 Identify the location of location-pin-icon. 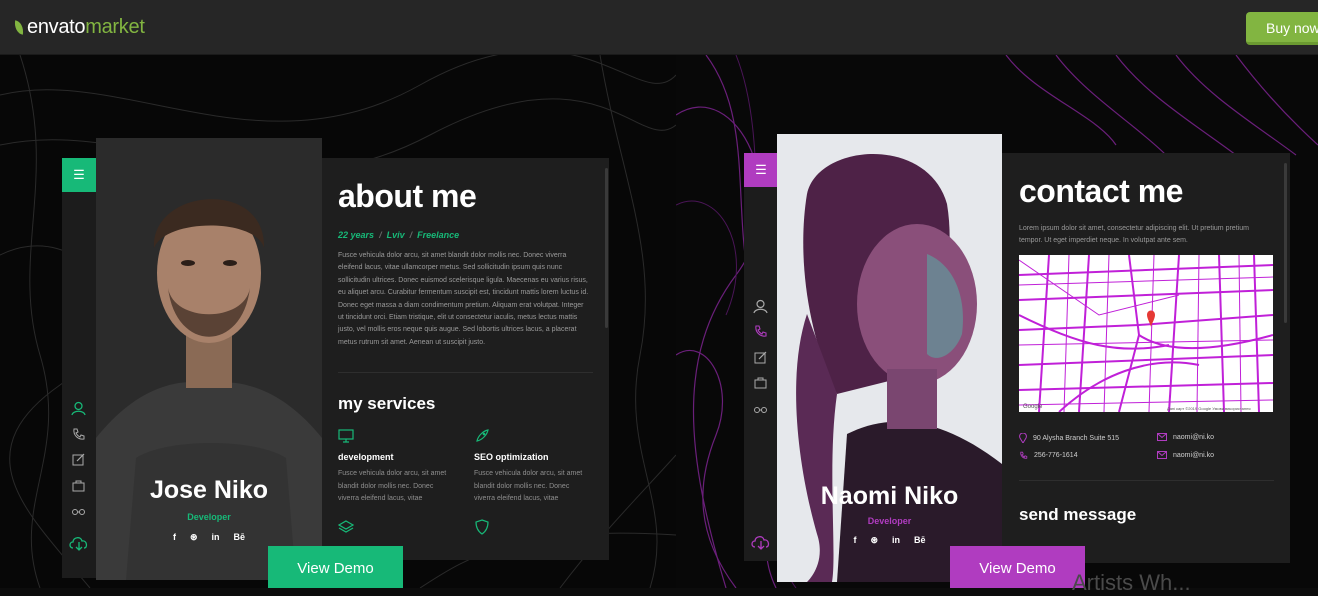
(1023, 438).